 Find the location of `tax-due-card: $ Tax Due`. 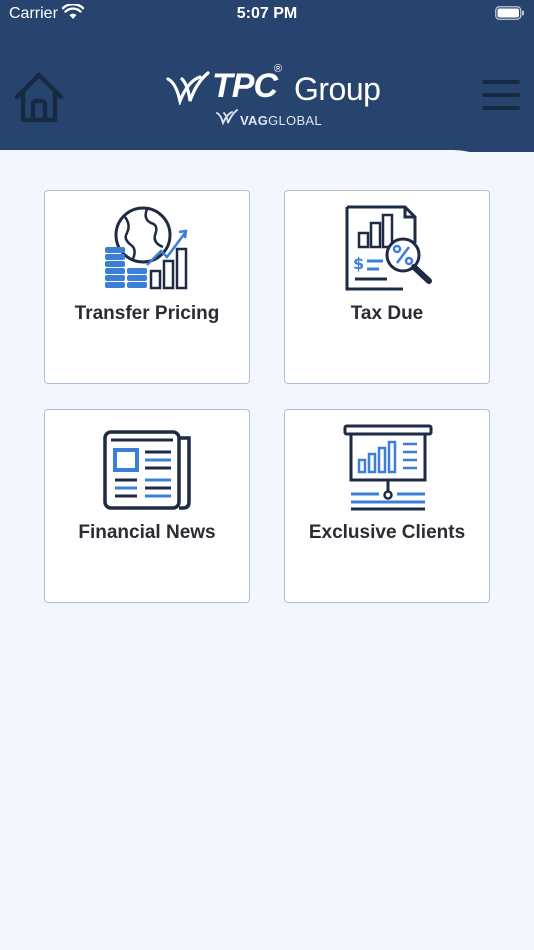

tax-due-card: $ Tax Due is located at coordinates (387, 287).